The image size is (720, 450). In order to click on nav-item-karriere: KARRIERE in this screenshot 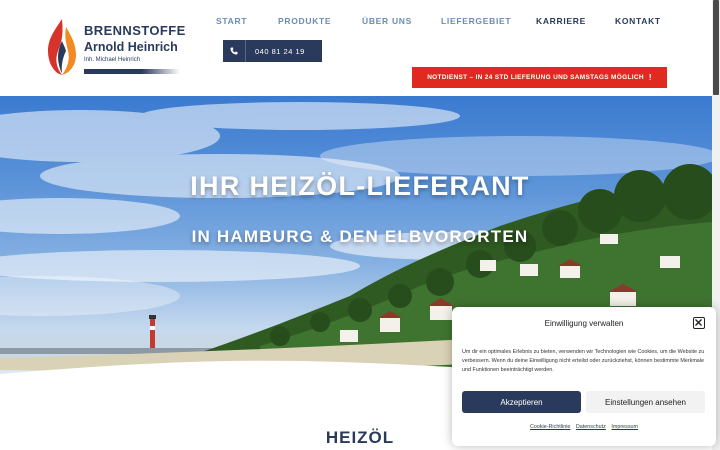, I will do `click(561, 21)`.